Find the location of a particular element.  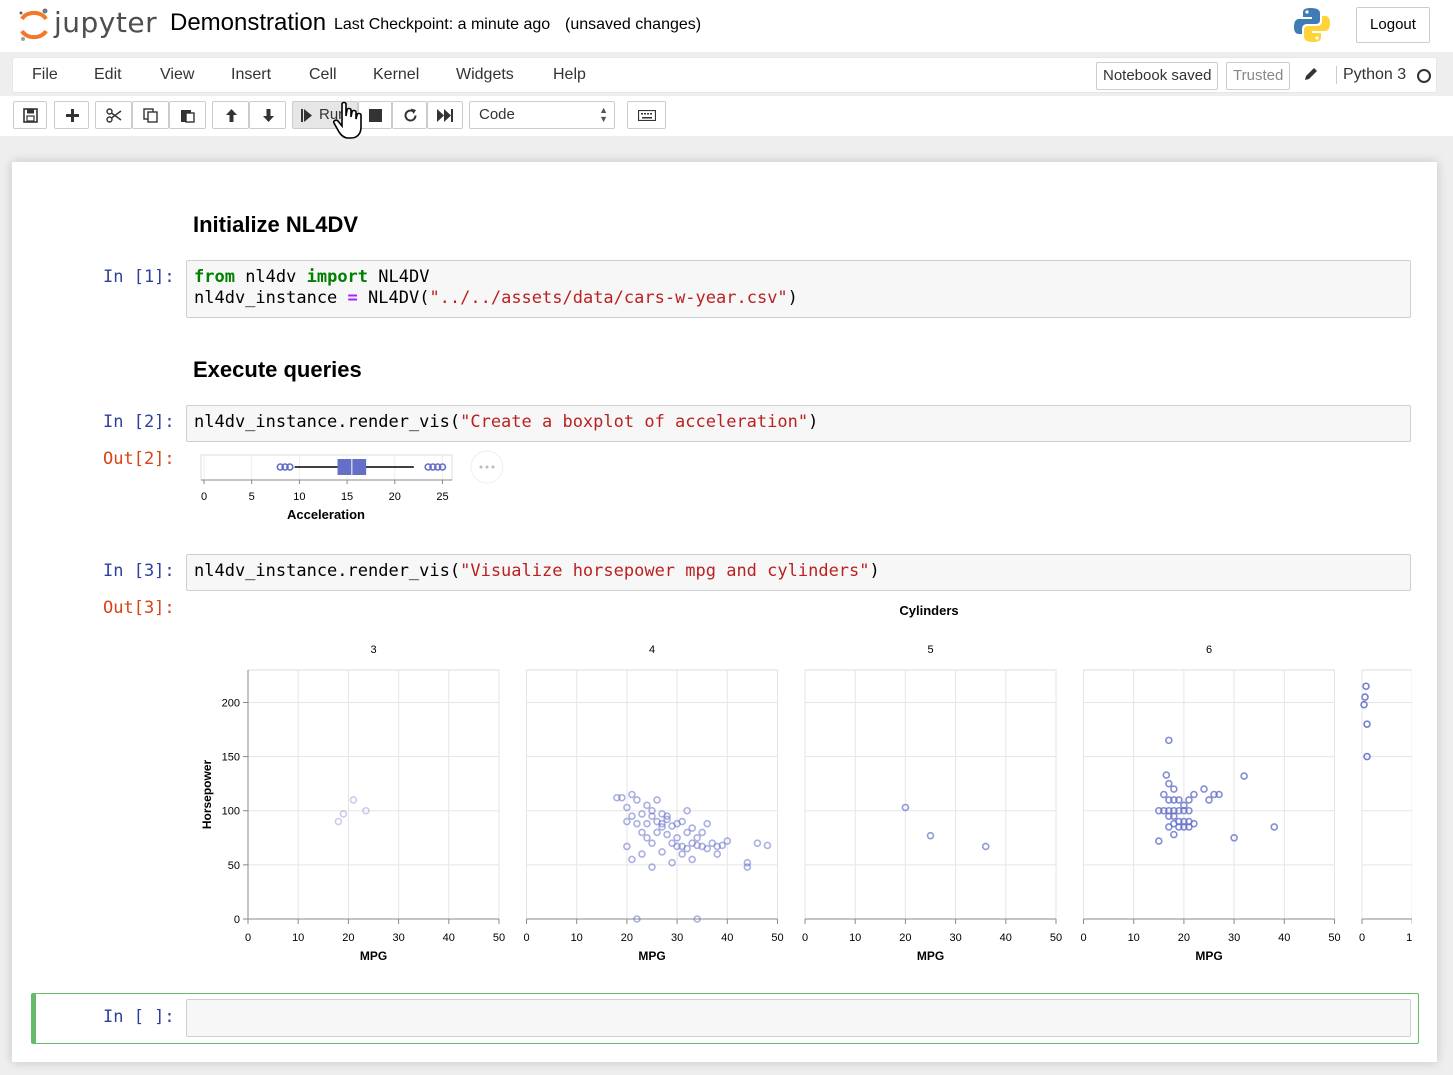

cell-type-select: Code ▲ ▼ is located at coordinates (542, 115).